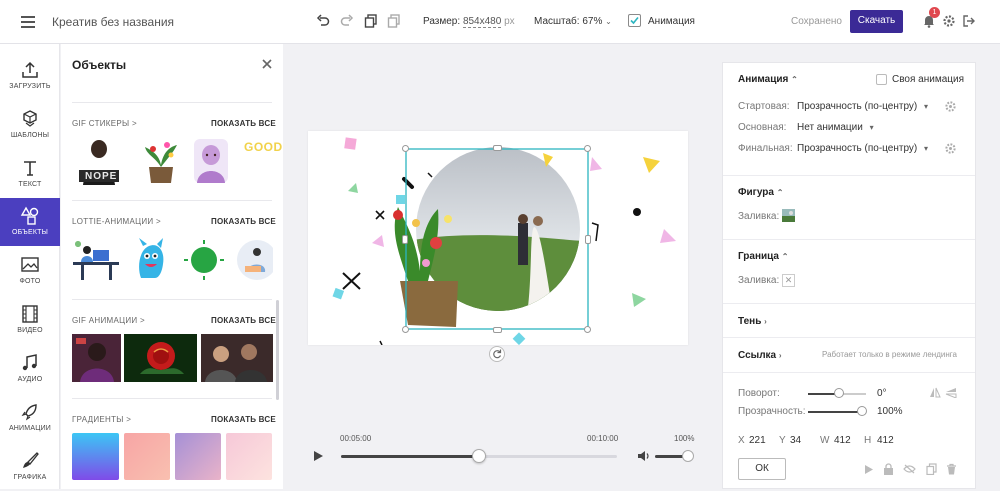 This screenshot has width=1000, height=491. What do you see at coordinates (323, 21) in the screenshot?
I see `undo-icon` at bounding box center [323, 21].